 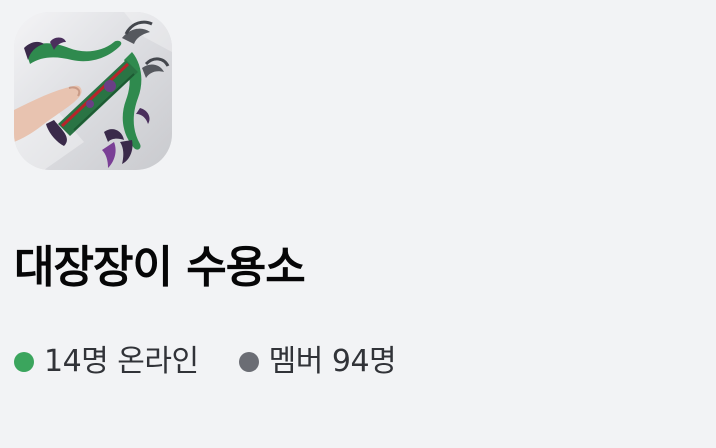 I want to click on server-icon, so click(x=93, y=91).